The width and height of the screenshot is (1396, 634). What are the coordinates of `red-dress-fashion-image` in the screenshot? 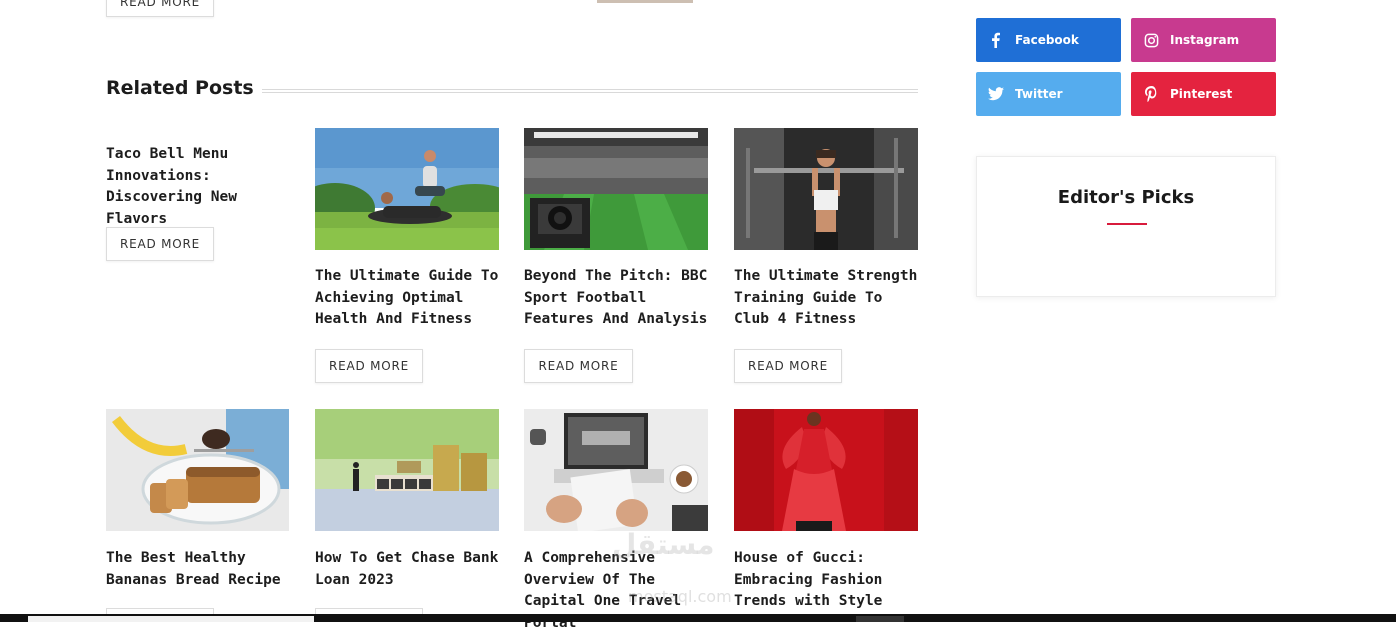 It's located at (826, 470).